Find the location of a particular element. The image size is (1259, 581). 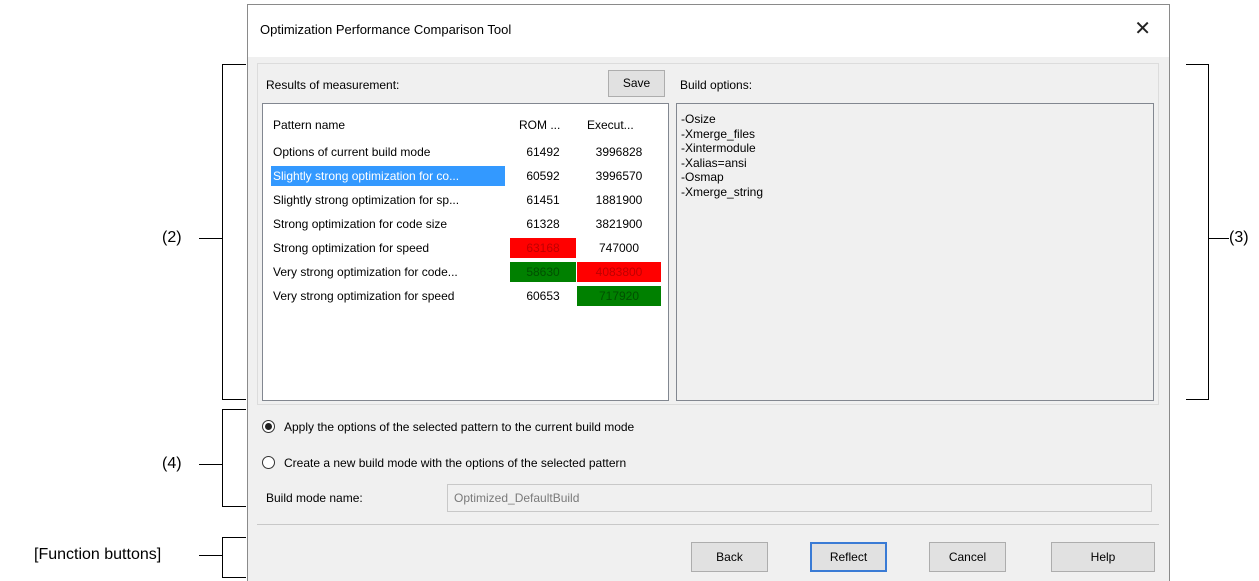

annotation-options-bracket is located at coordinates (1208, 232).